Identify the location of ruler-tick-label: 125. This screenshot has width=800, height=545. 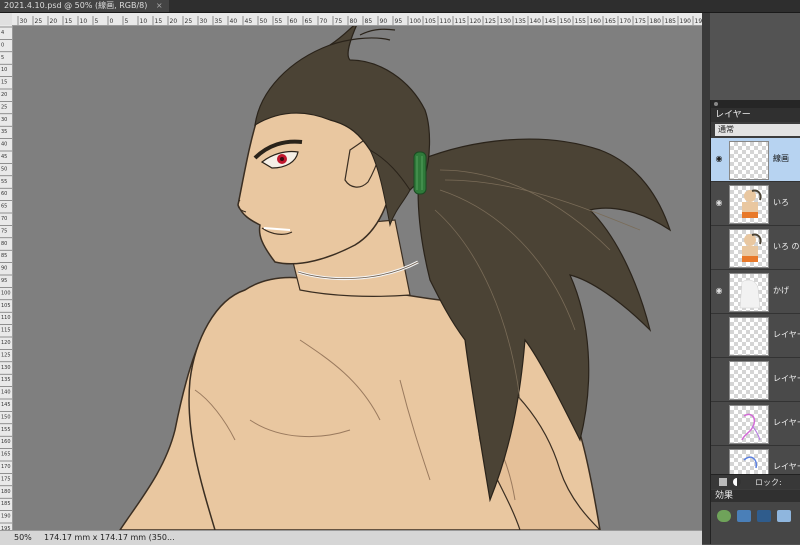
(491, 21).